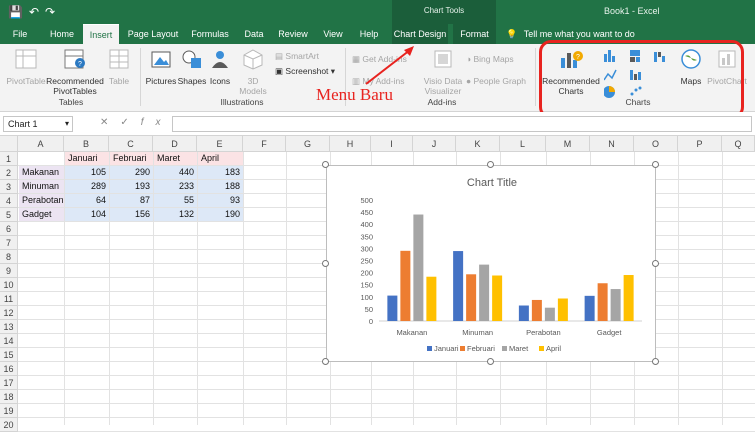 Image resolution: width=755 pixels, height=432 pixels. Describe the element at coordinates (9, 411) in the screenshot. I see `row-header-19: 19` at that location.